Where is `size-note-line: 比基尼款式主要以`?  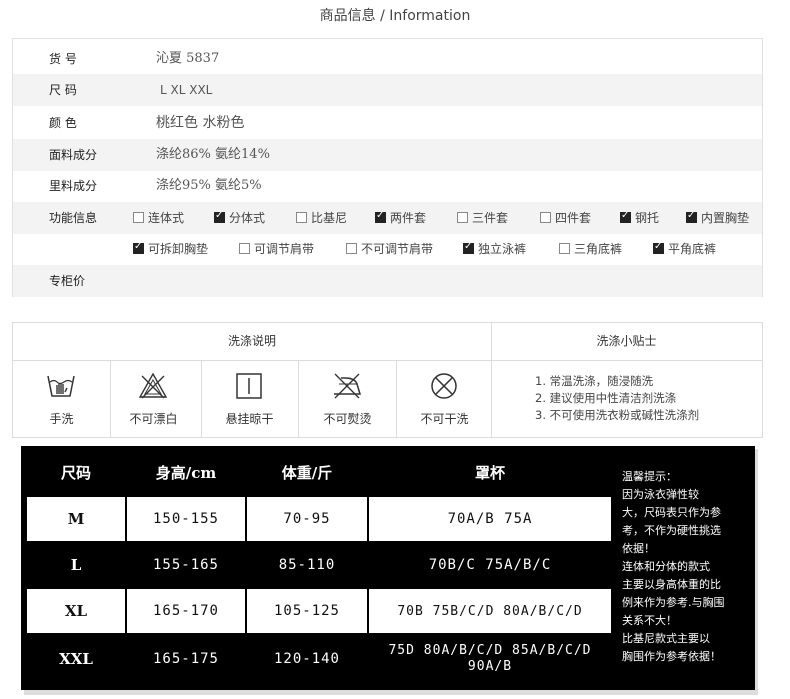 size-note-line: 比基尼款式主要以 is located at coordinates (666, 638).